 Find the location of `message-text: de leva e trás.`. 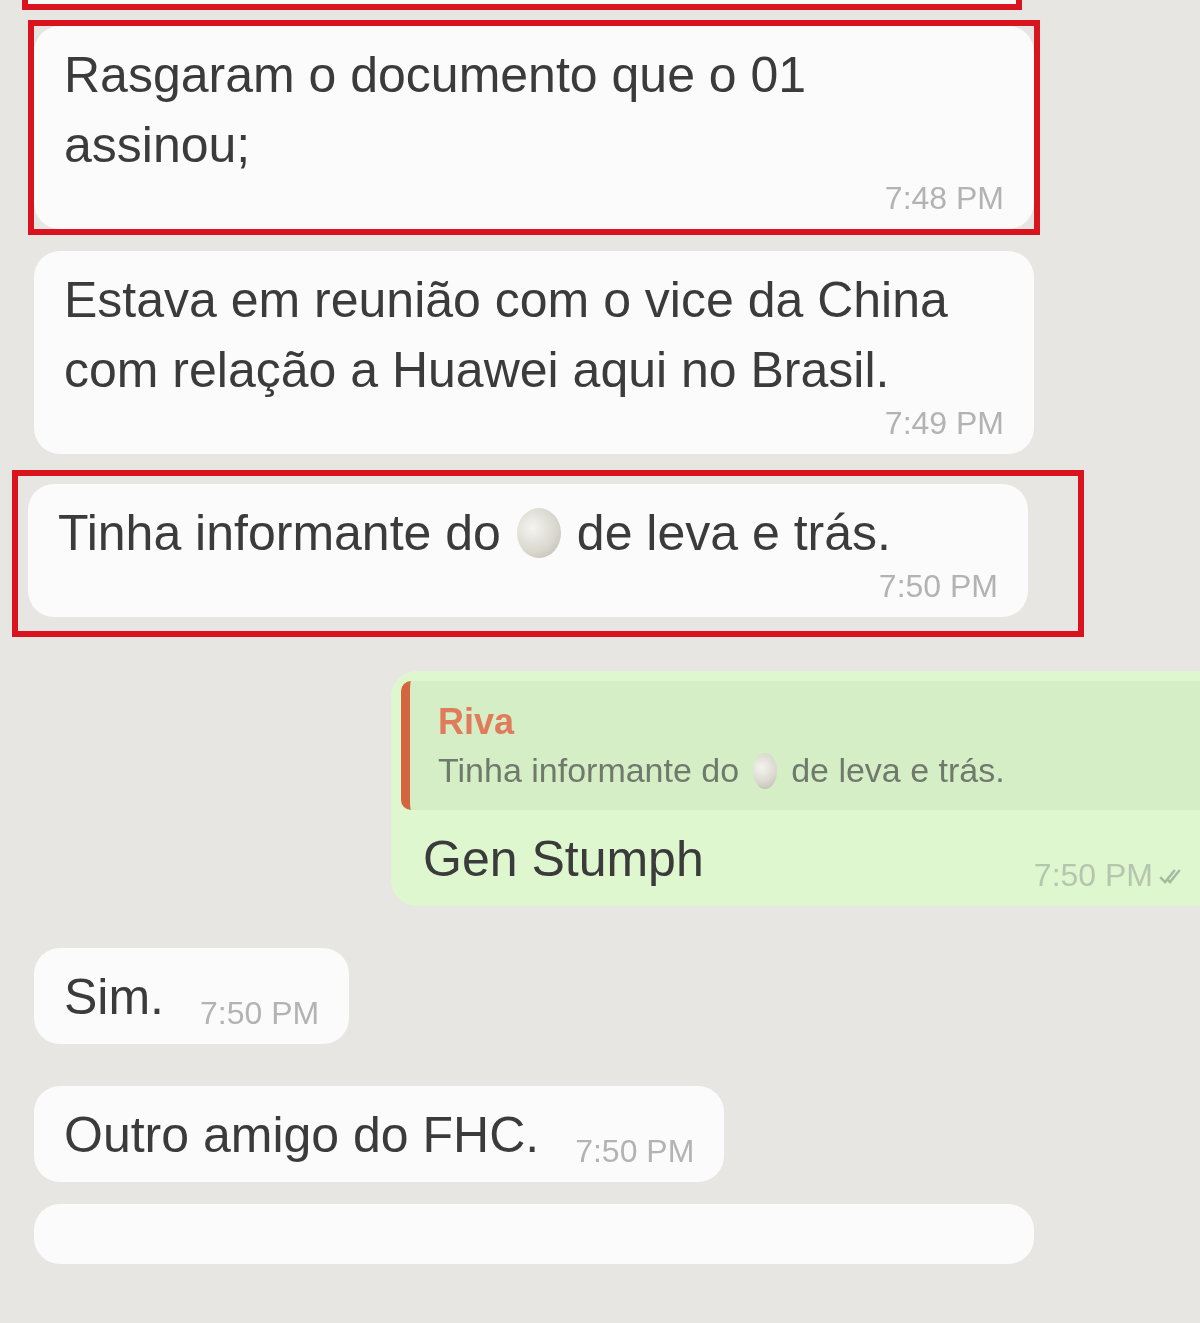

message-text: de leva e trás. is located at coordinates (733, 533).